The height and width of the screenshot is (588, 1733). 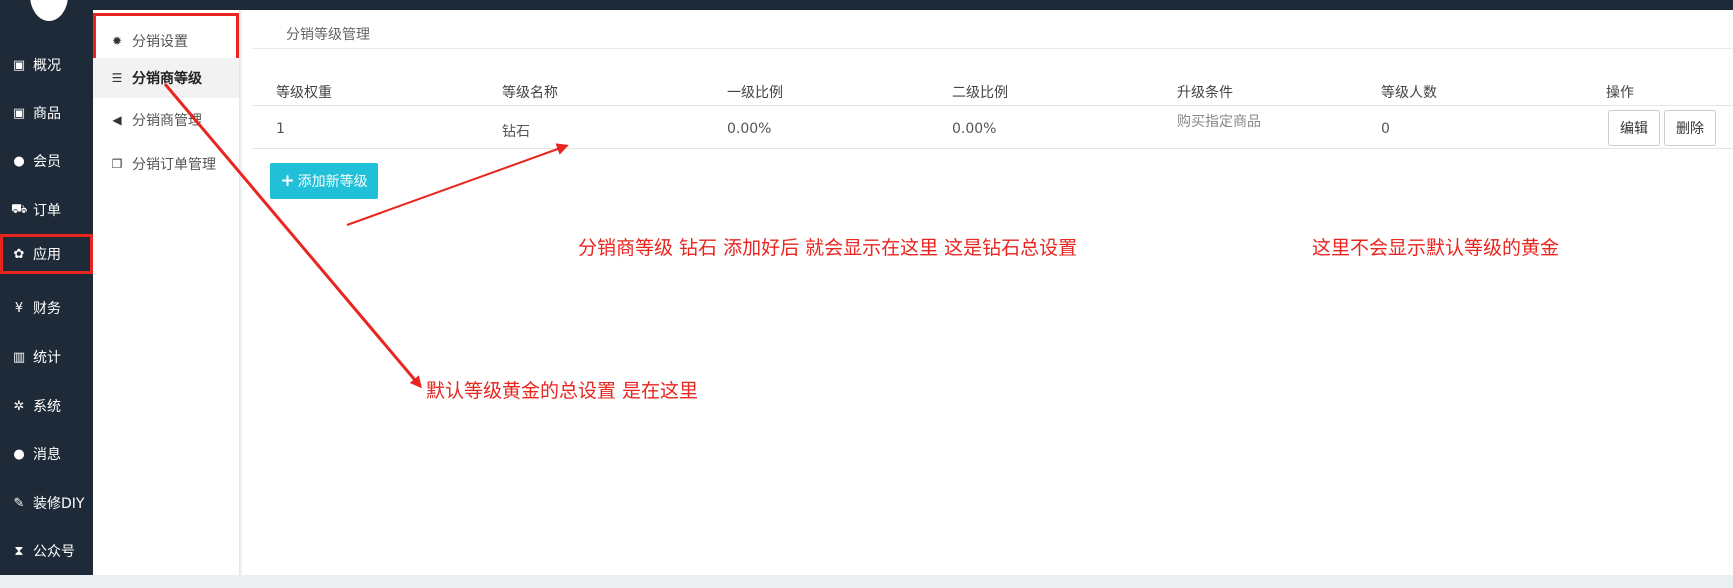 I want to click on annotation-arrows, so click(x=366, y=236).